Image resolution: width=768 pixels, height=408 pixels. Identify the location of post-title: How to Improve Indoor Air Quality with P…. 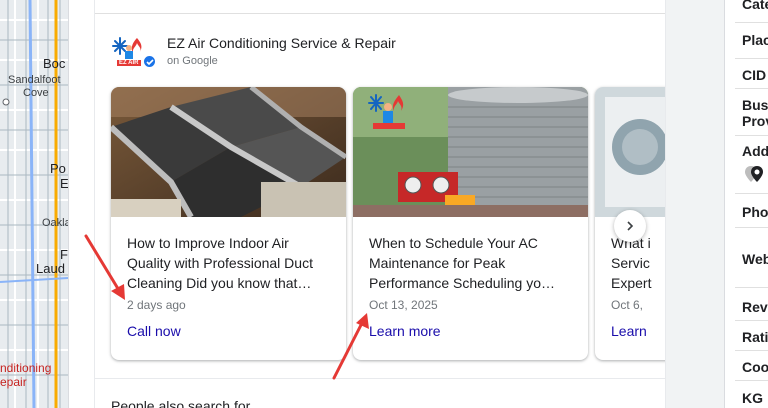
(220, 263).